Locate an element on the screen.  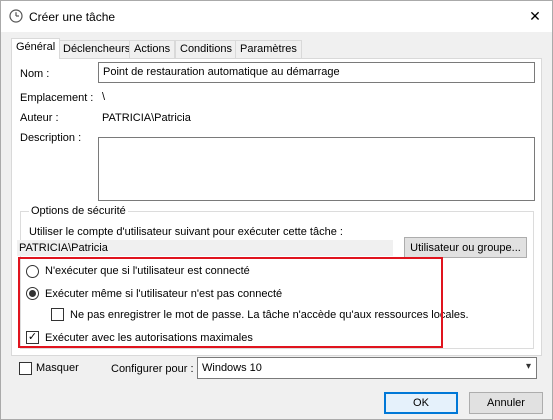
tab-general: Général is located at coordinates (36, 48).